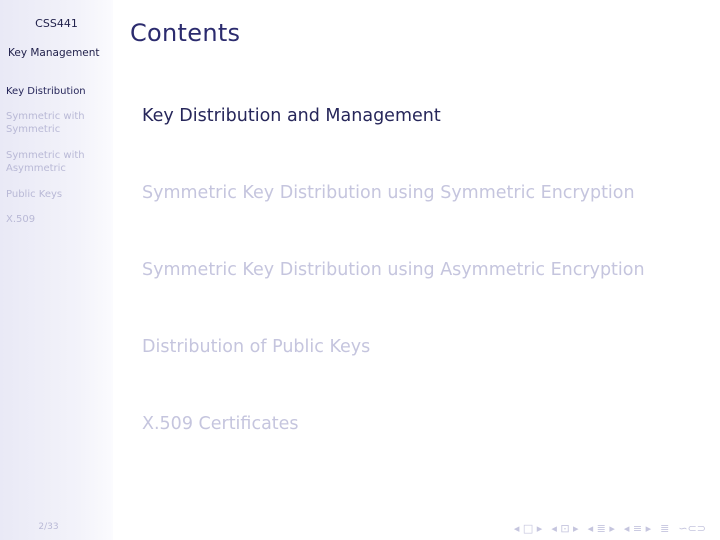 The width and height of the screenshot is (720, 540). I want to click on sidebar-item-symmetric-with-asymmetric: Symmetric with Asymmetric, so click(58, 162).